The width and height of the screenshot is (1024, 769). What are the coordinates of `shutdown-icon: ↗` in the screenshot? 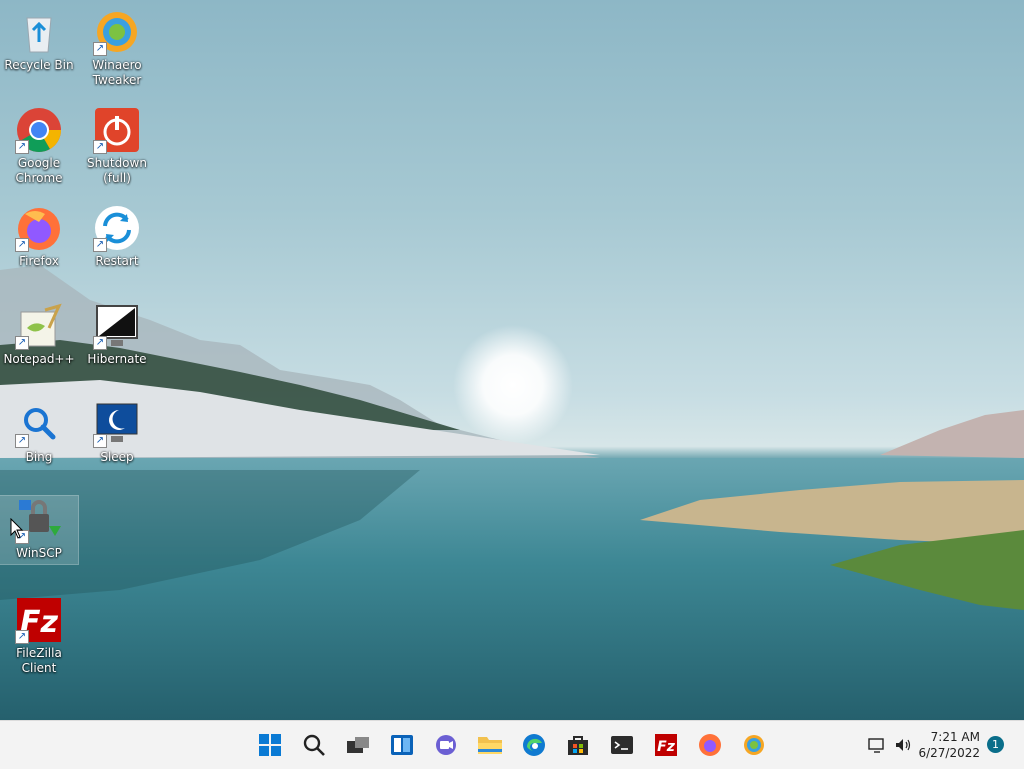 It's located at (117, 130).